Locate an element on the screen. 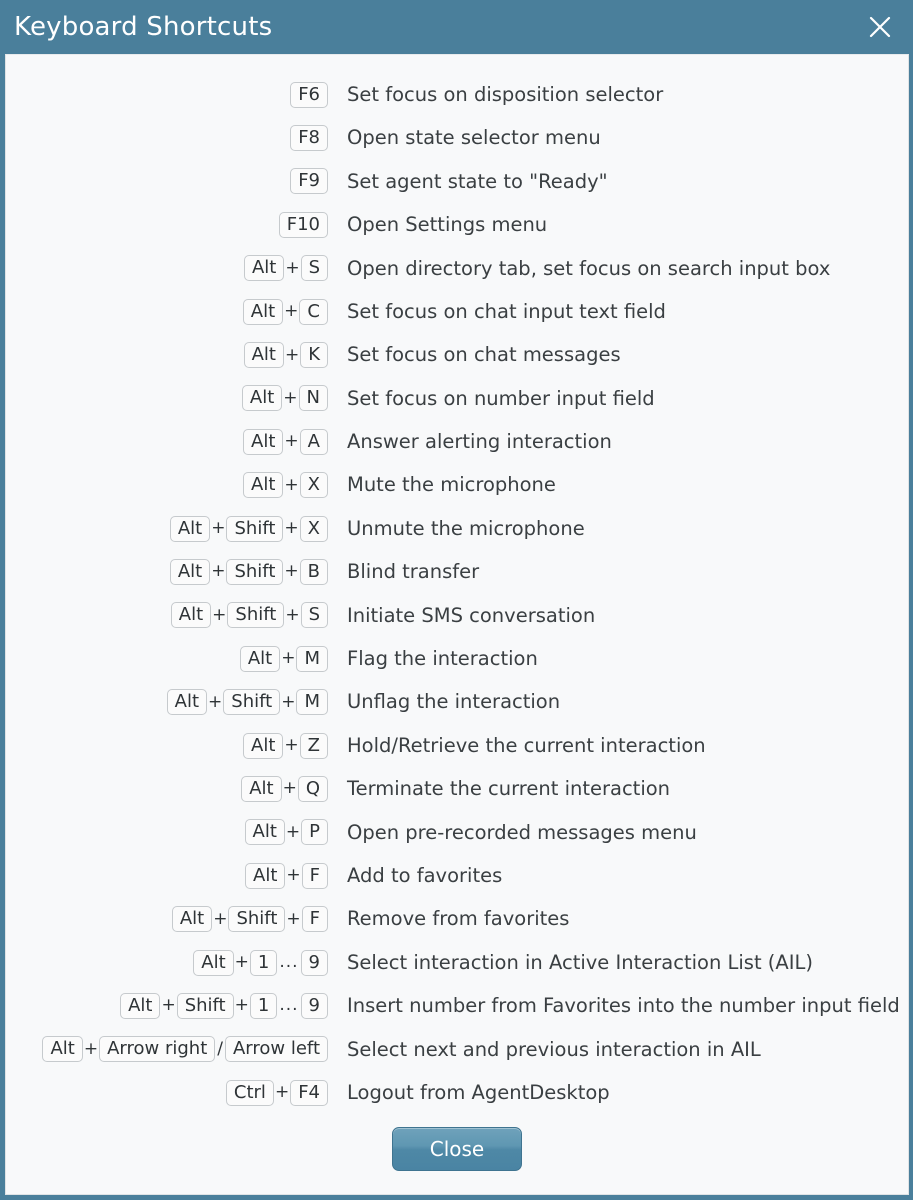 Image resolution: width=913 pixels, height=1200 pixels. close-icon is located at coordinates (880, 27).